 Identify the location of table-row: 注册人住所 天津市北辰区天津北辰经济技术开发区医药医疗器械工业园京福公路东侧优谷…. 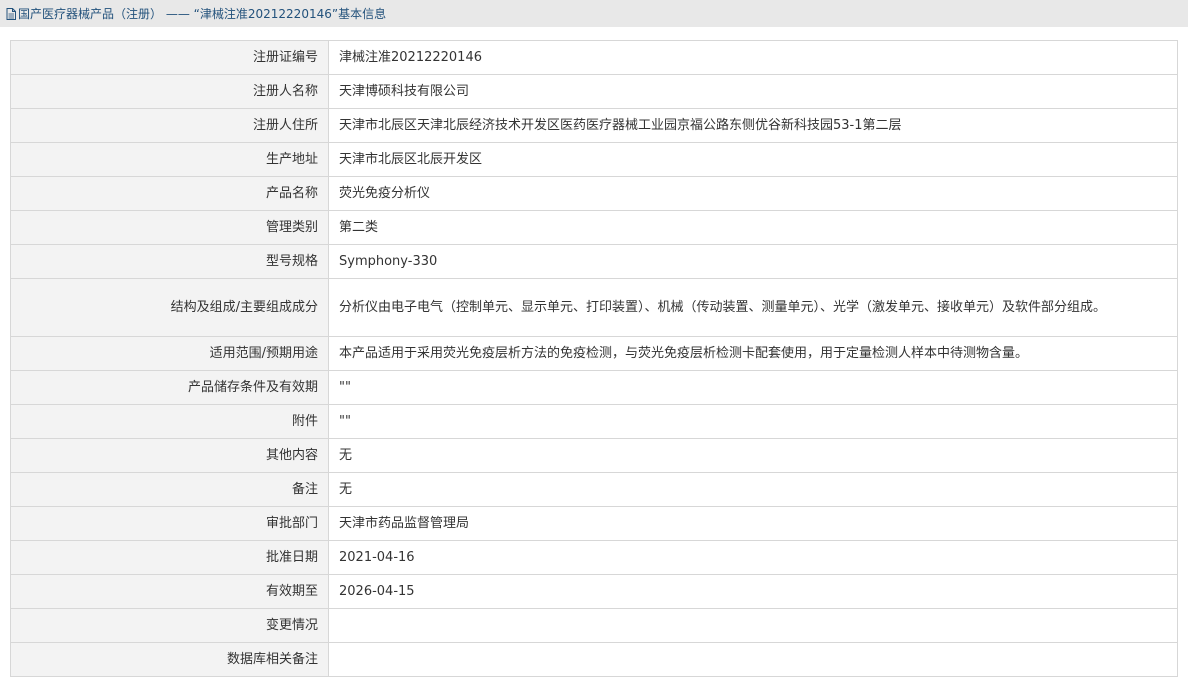
(594, 125).